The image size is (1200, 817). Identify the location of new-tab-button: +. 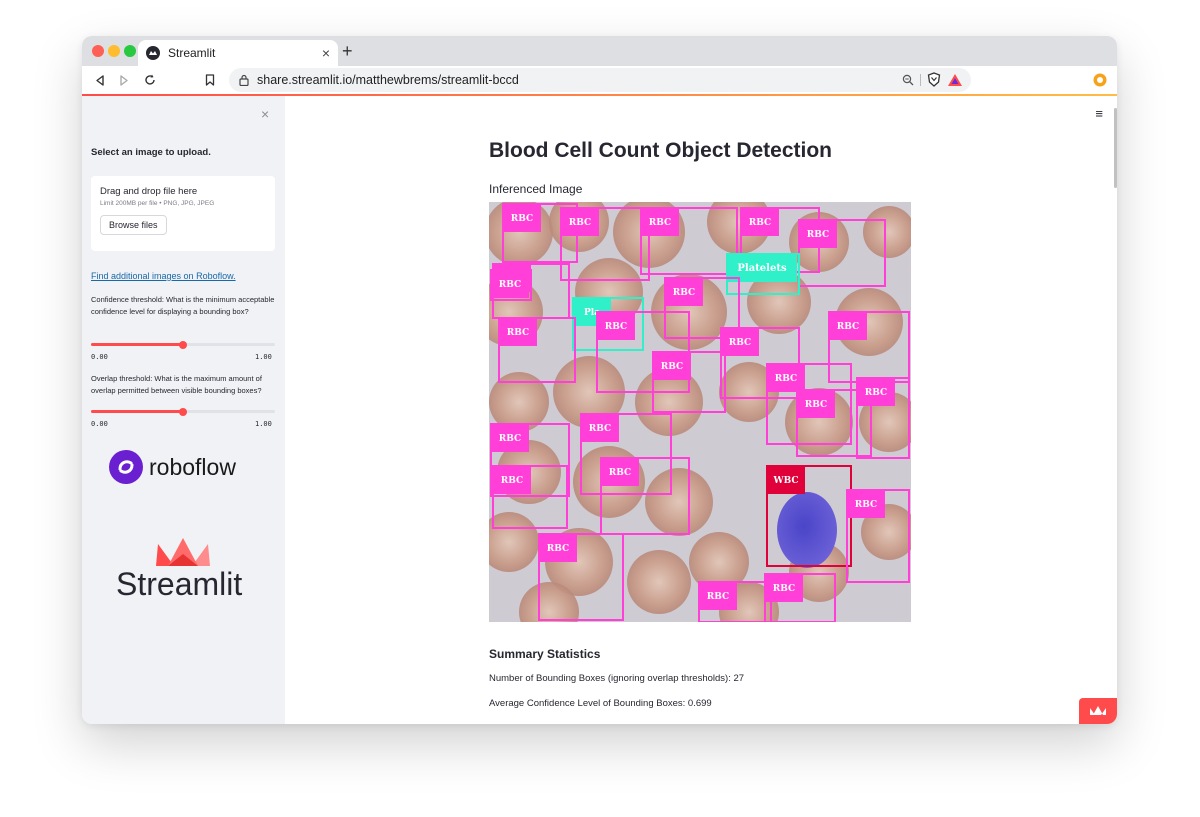
(347, 51).